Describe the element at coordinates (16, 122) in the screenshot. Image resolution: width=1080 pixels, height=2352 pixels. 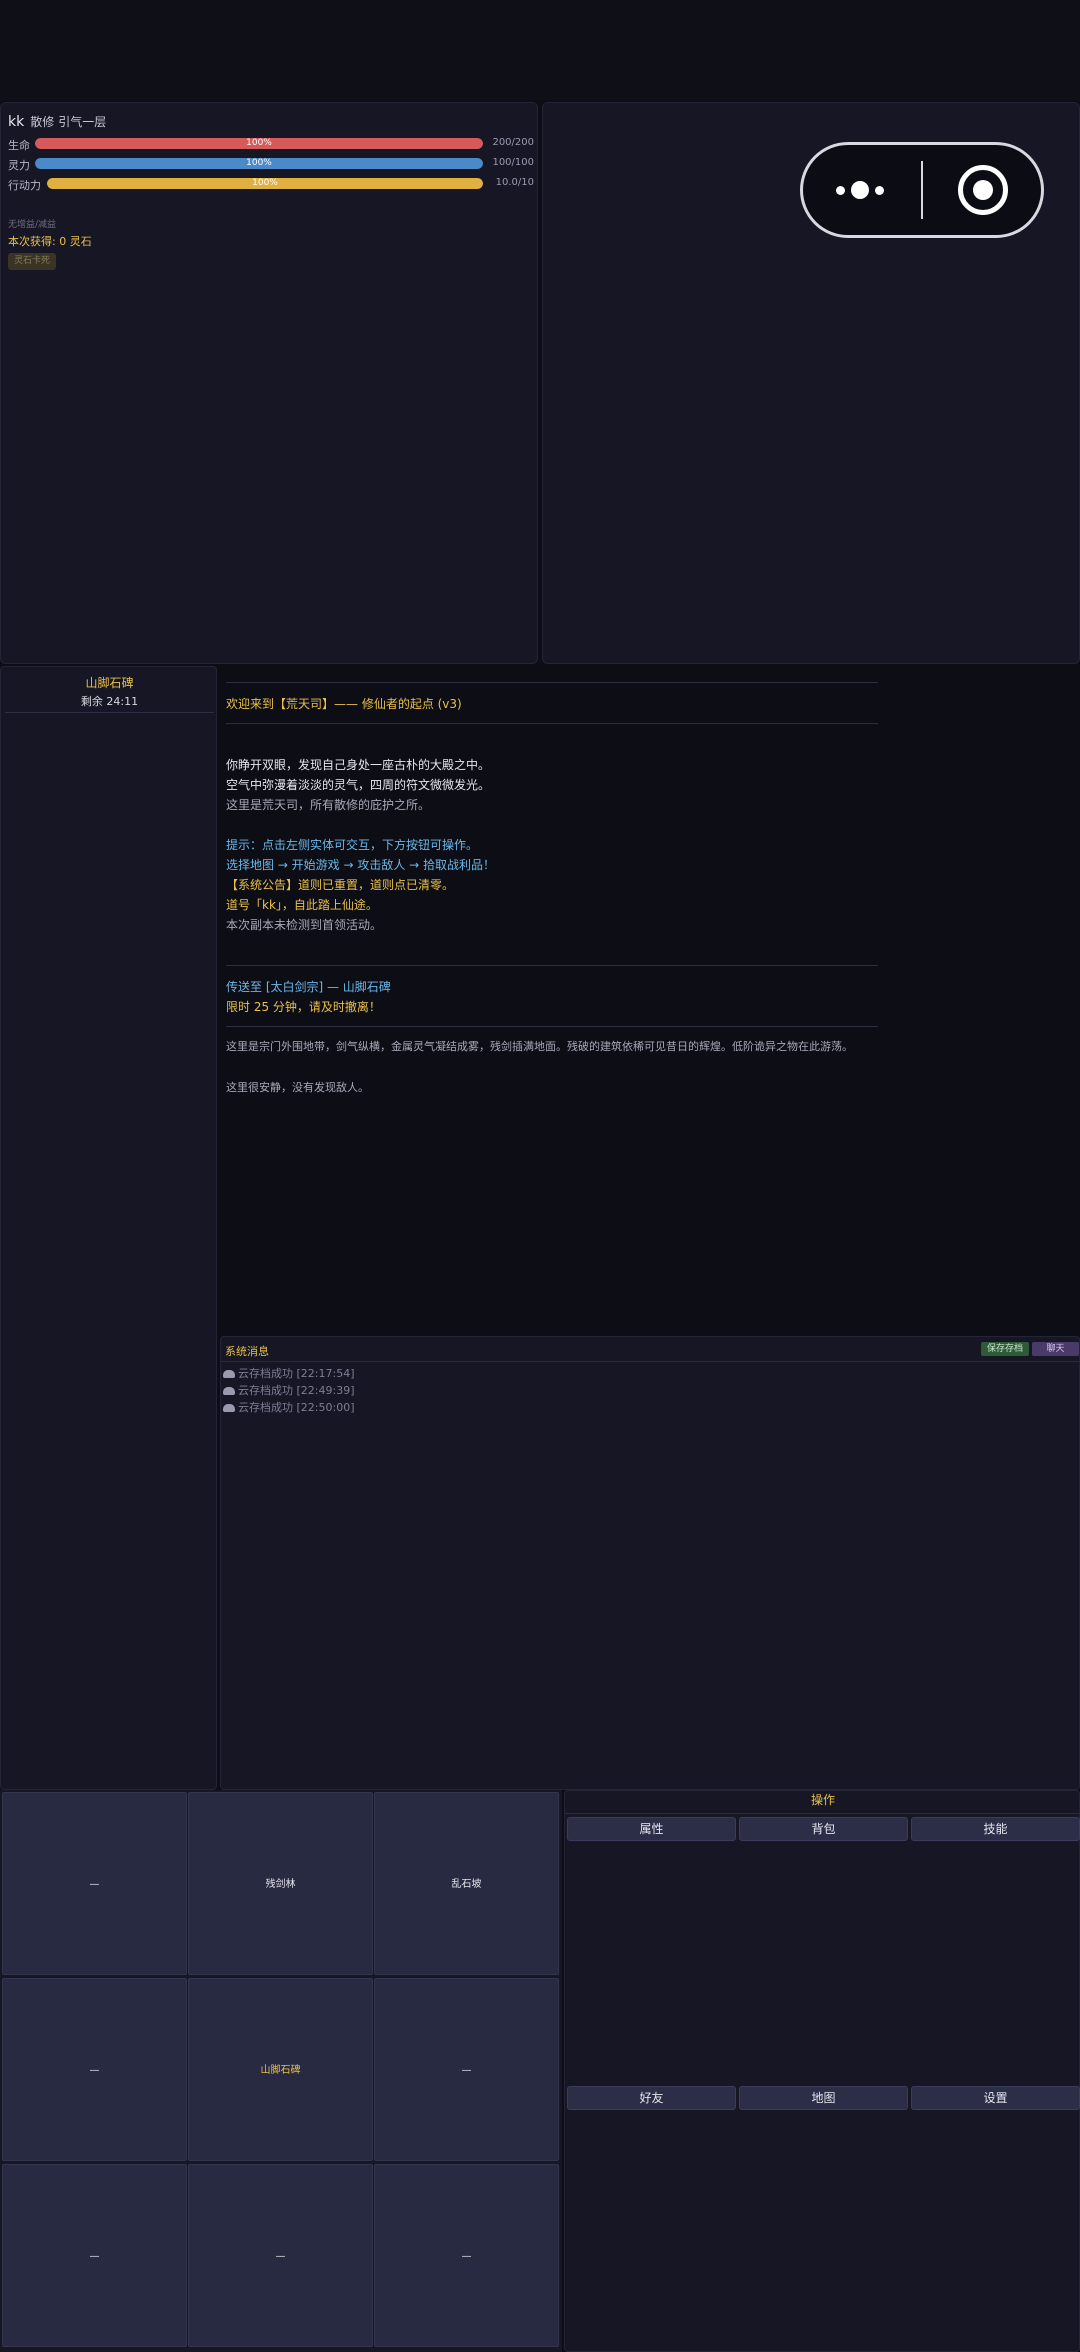
I see `player-name: kk` at that location.